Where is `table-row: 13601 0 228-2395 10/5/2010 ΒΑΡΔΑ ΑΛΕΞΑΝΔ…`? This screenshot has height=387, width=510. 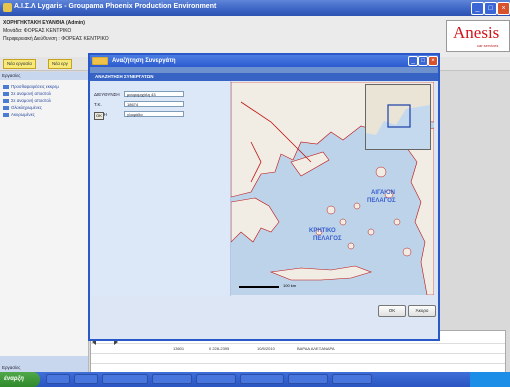 table-row: 13601 0 228-2395 10/5/2010 ΒΑΡΔΑ ΑΛΕΞΑΝΔ… is located at coordinates (298, 349).